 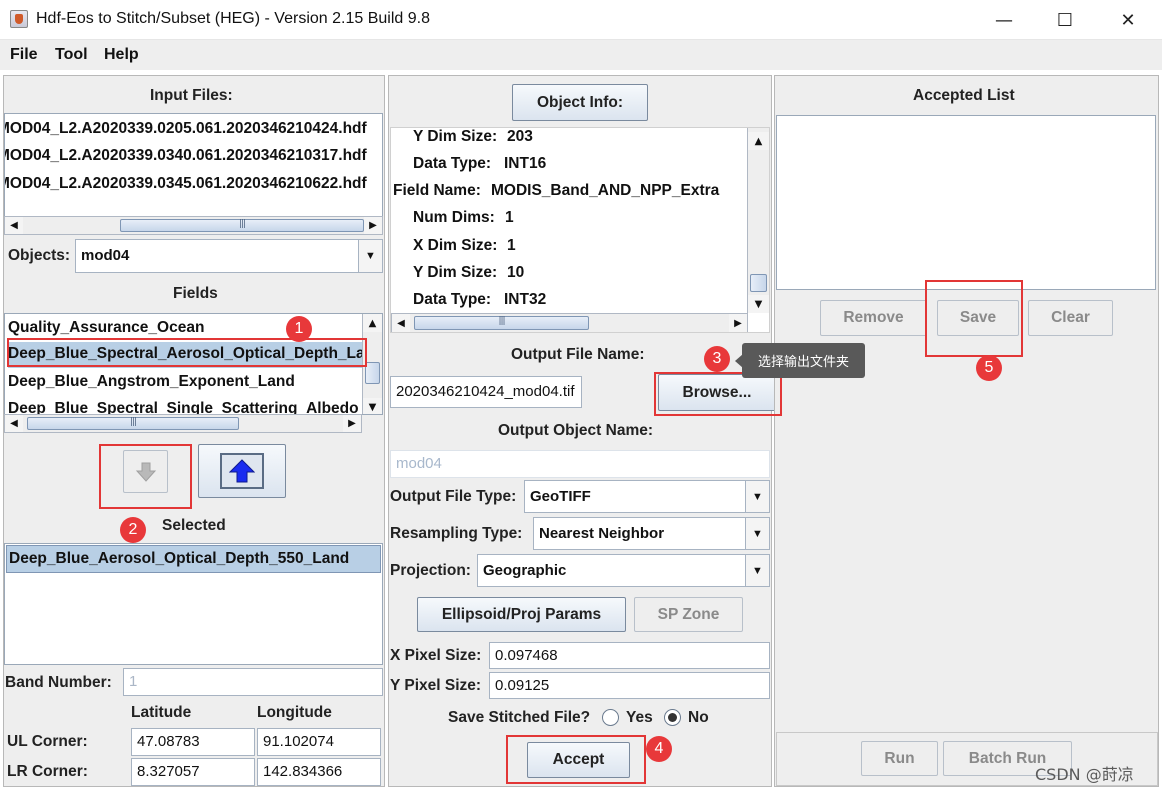 I want to click on selected-list: Deep_Blue_Aerosol_Optical_Depth_550_Land, so click(x=193, y=604).